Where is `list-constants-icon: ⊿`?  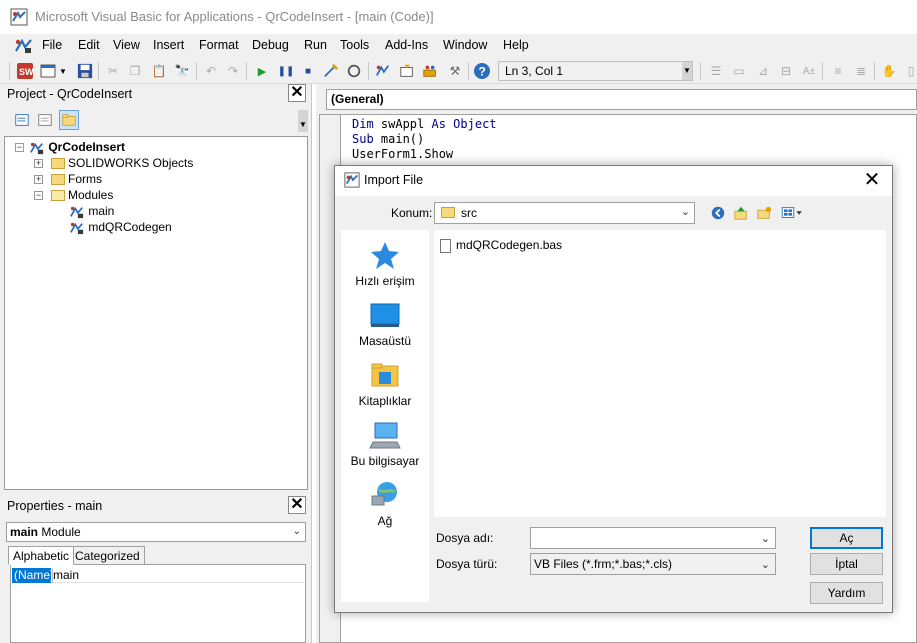 list-constants-icon: ⊿ is located at coordinates (763, 71).